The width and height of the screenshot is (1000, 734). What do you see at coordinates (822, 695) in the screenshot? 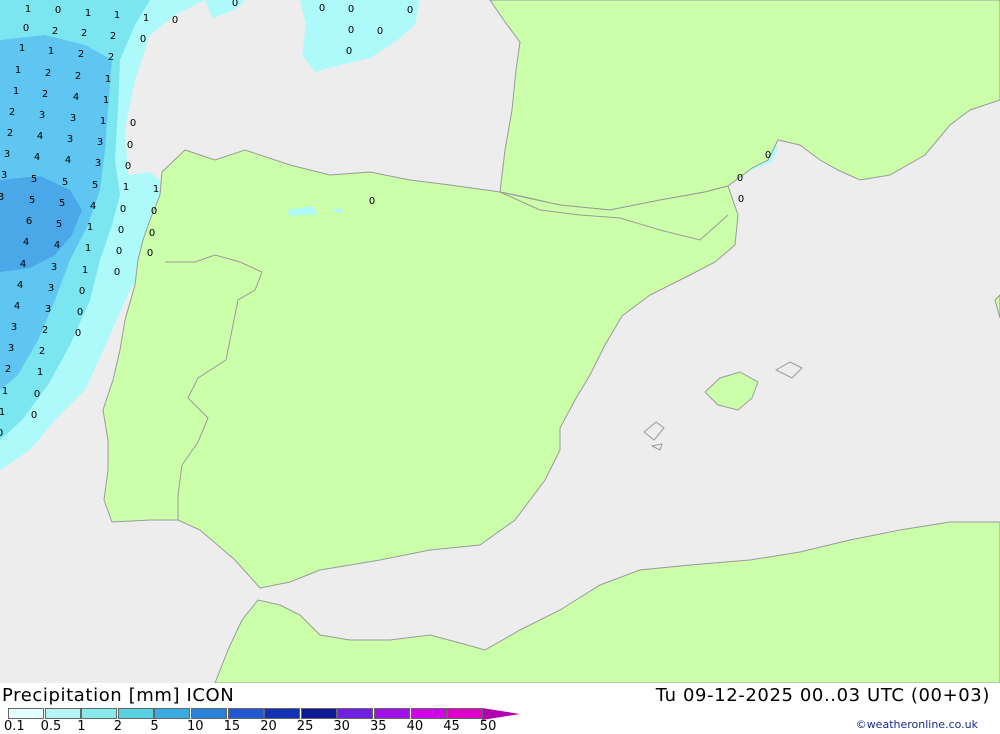
I see `forecast-time: Tu 09-12-2025 00..03 UTC (00+03)` at bounding box center [822, 695].